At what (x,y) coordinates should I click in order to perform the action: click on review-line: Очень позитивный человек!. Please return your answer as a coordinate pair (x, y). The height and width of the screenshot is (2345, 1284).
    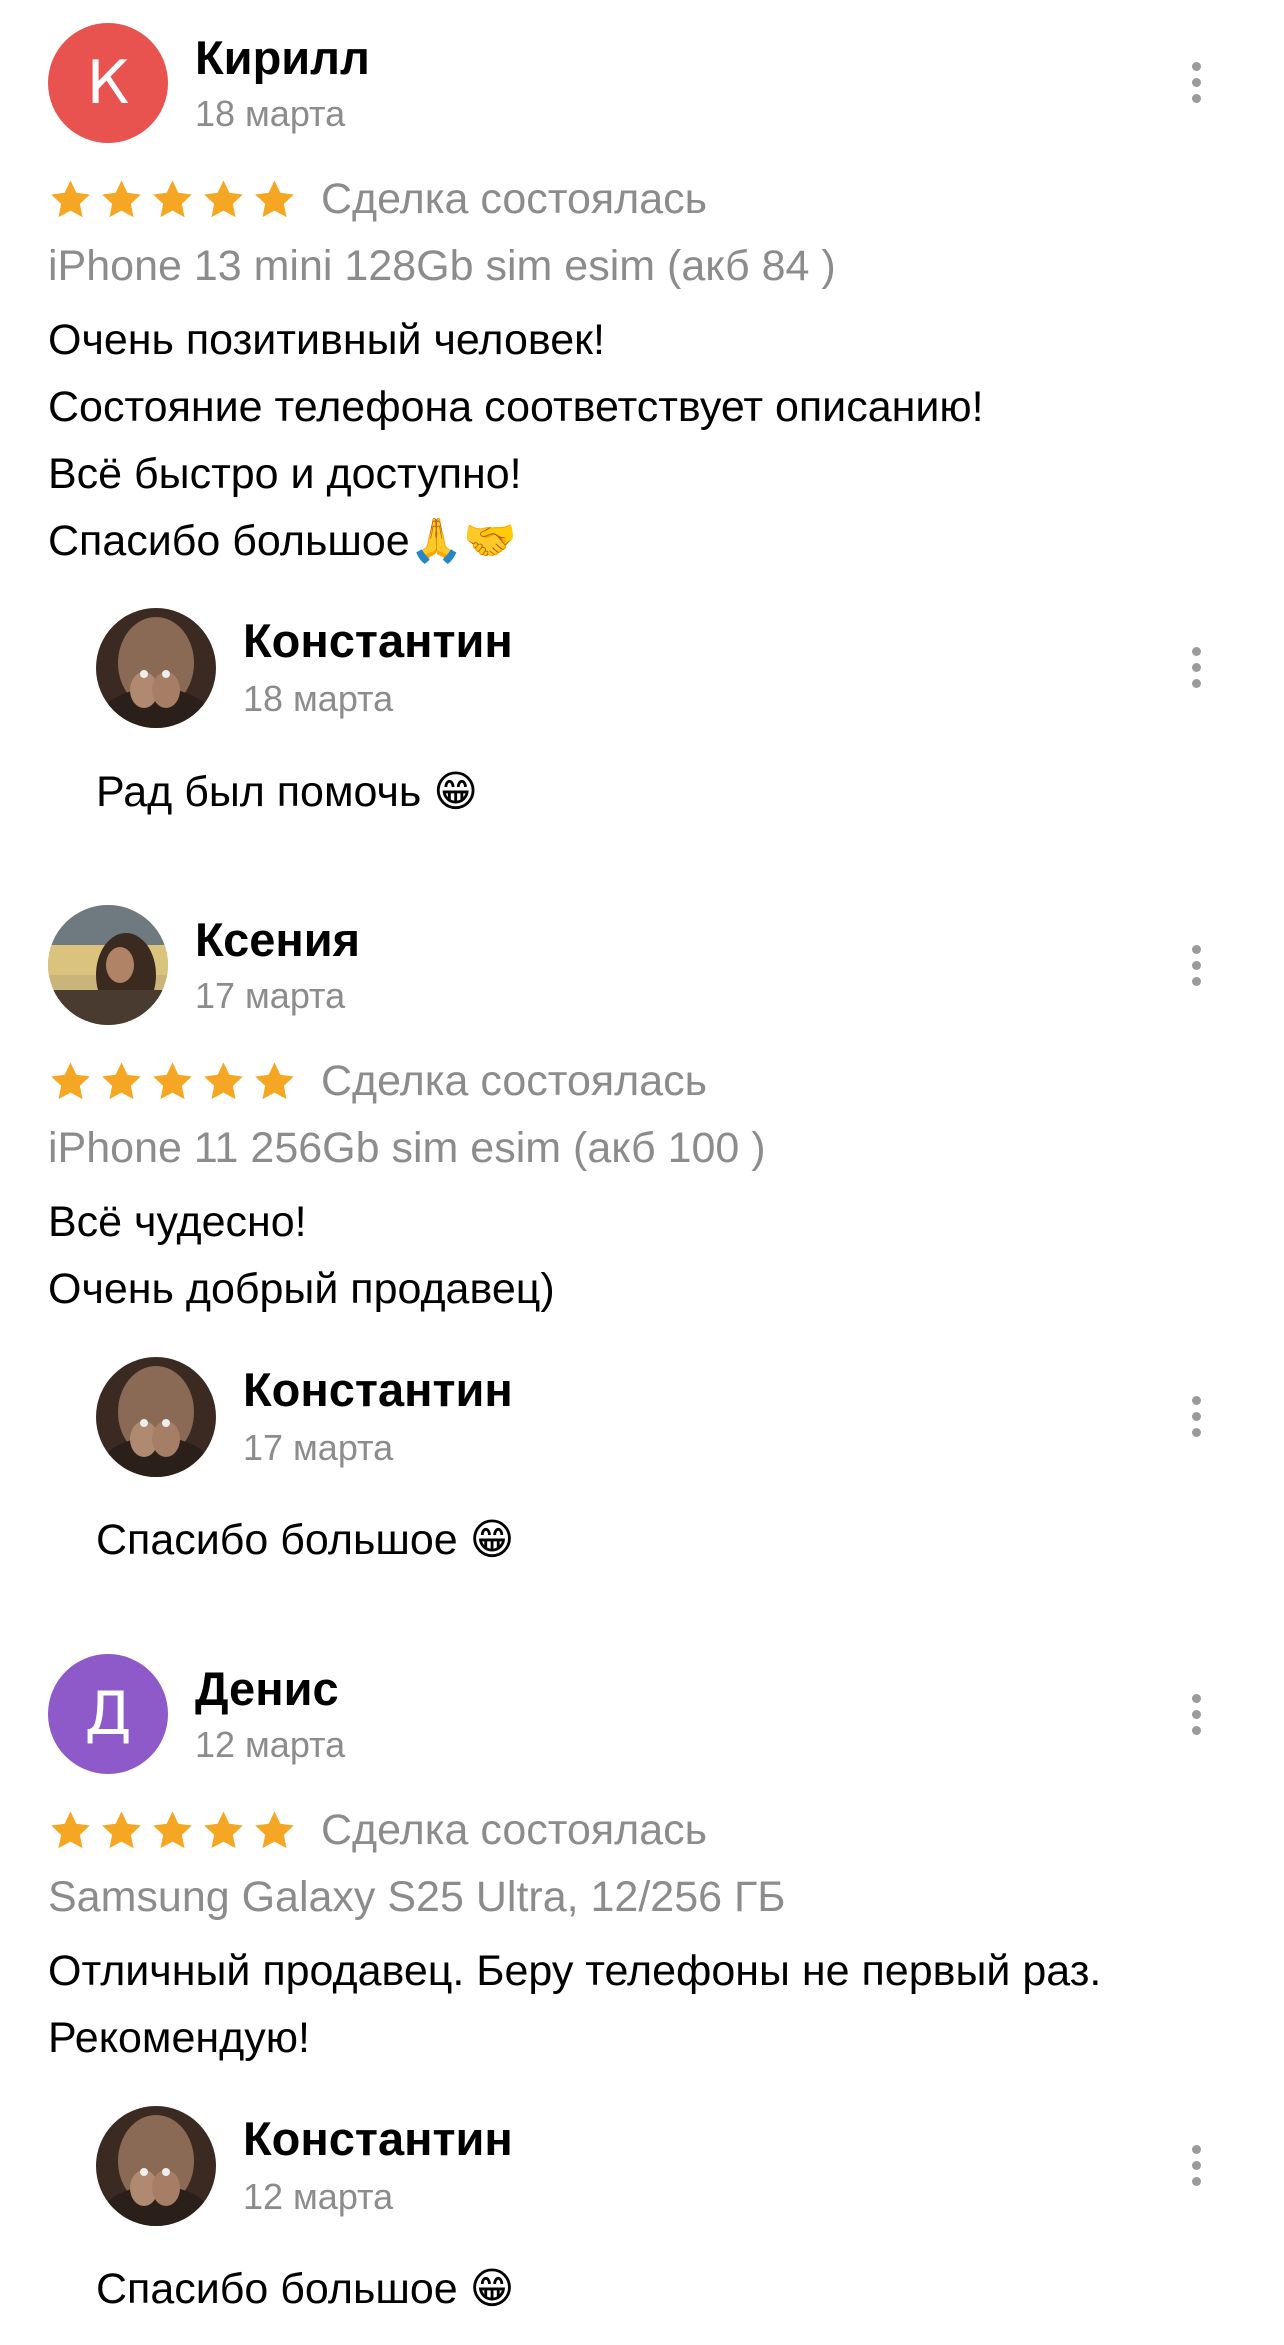
    Looking at the image, I should click on (326, 340).